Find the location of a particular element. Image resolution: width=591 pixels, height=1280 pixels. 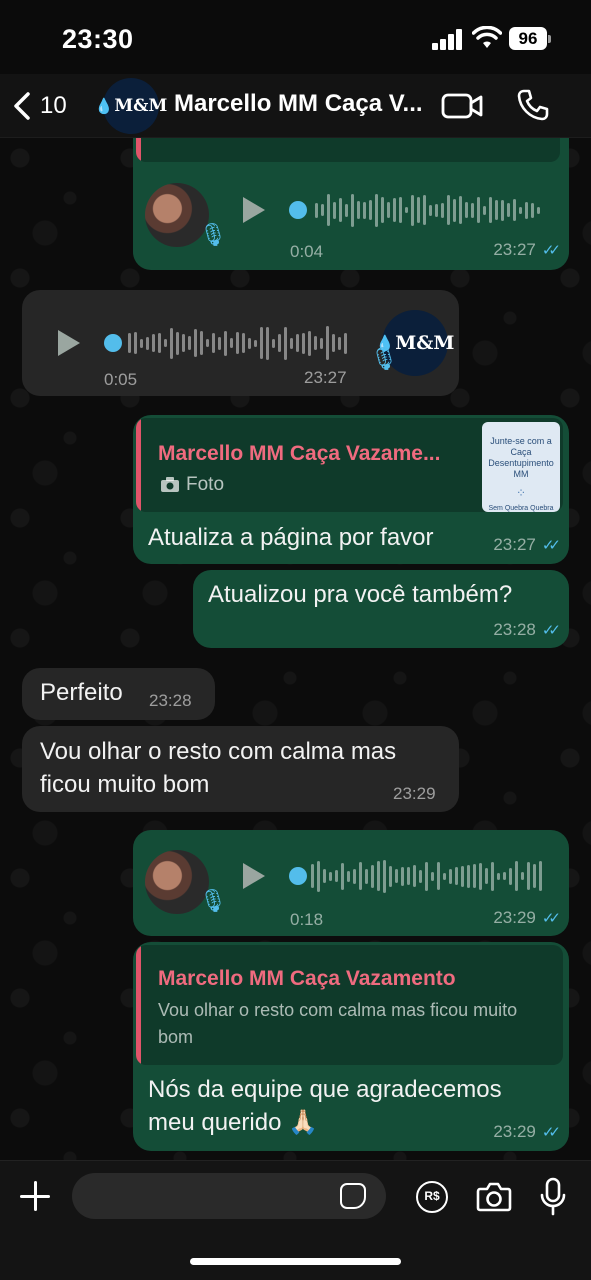

message-meta: 23:27 ✓✓ is located at coordinates (527, 250).